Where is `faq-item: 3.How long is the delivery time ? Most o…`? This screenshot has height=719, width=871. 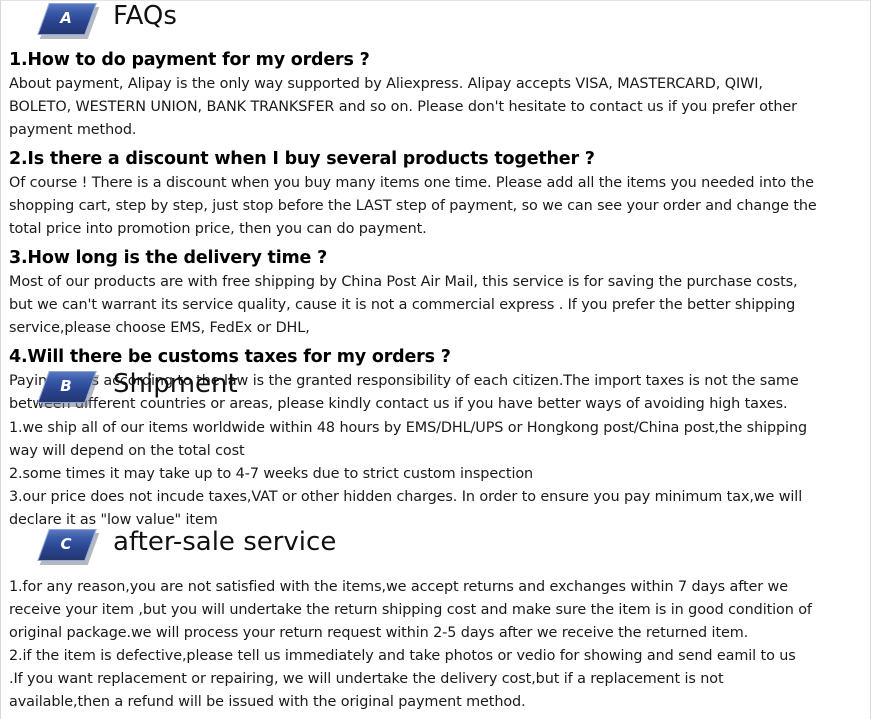 faq-item: 3.How long is the delivery time ? Most o… is located at coordinates (436, 293).